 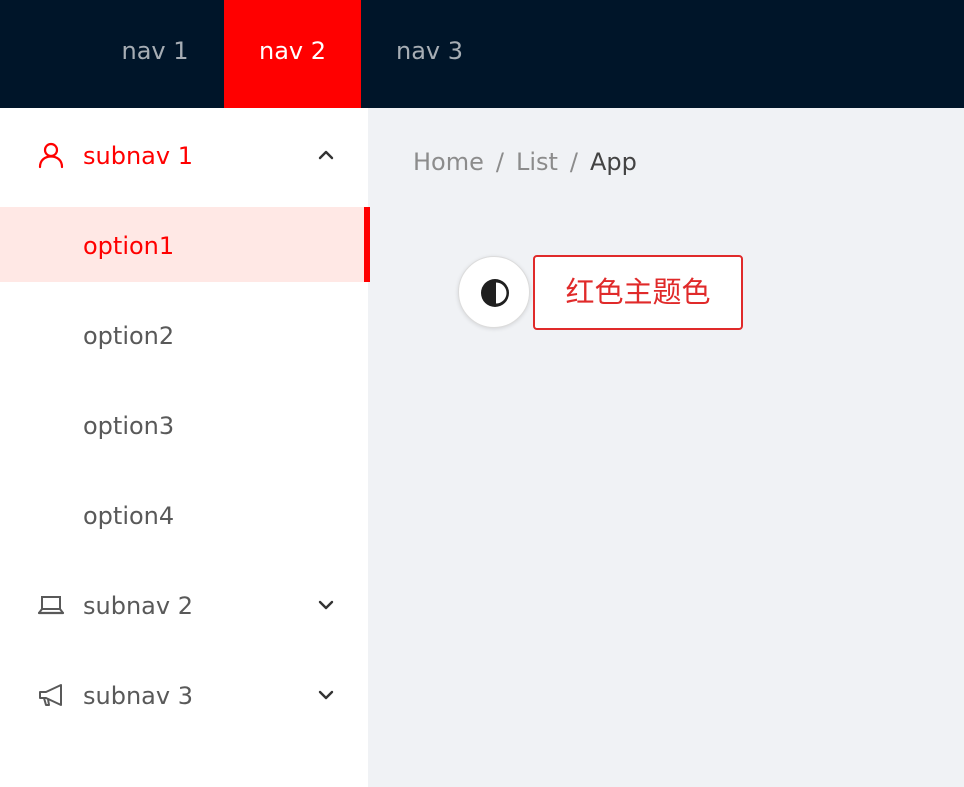 What do you see at coordinates (138, 156) in the screenshot?
I see `submenu-label: subnav 1` at bounding box center [138, 156].